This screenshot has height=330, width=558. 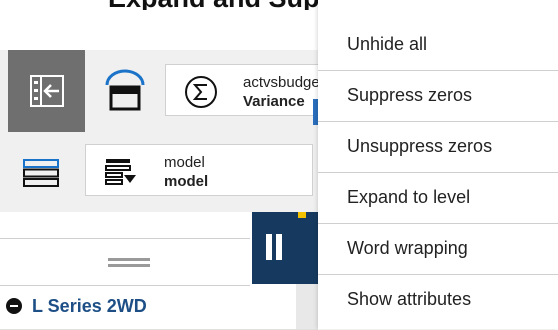 What do you see at coordinates (279, 247) in the screenshot?
I see `pause-icon-bar` at bounding box center [279, 247].